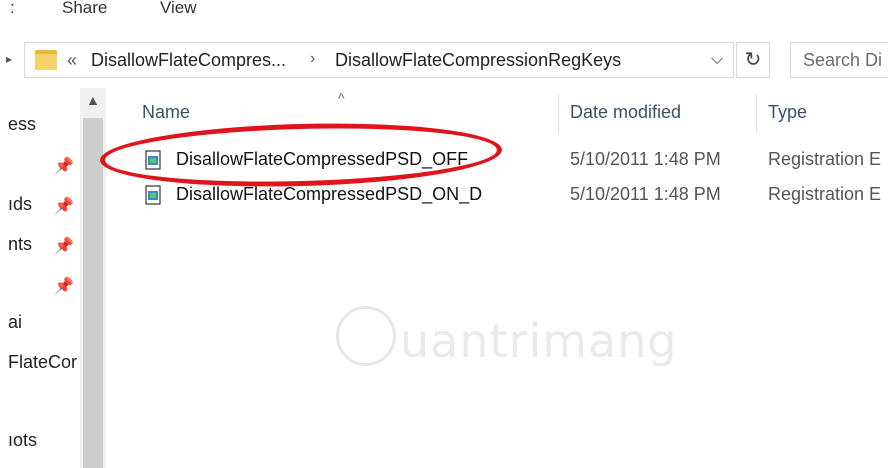 Image resolution: width=888 pixels, height=468 pixels. Describe the element at coordinates (753, 60) in the screenshot. I see `refresh-button: ↻` at that location.